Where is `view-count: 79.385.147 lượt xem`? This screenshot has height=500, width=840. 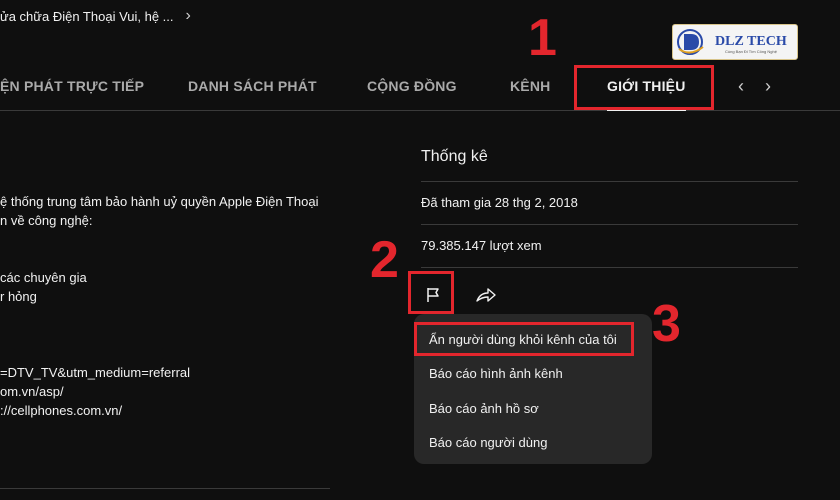 view-count: 79.385.147 lượt xem is located at coordinates (481, 245).